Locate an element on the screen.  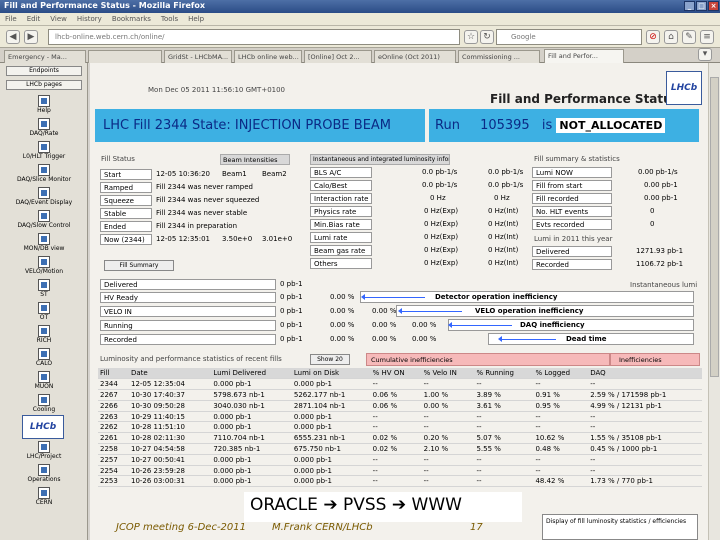
fills-cell: 2.10 % is located at coordinates (448, 449).